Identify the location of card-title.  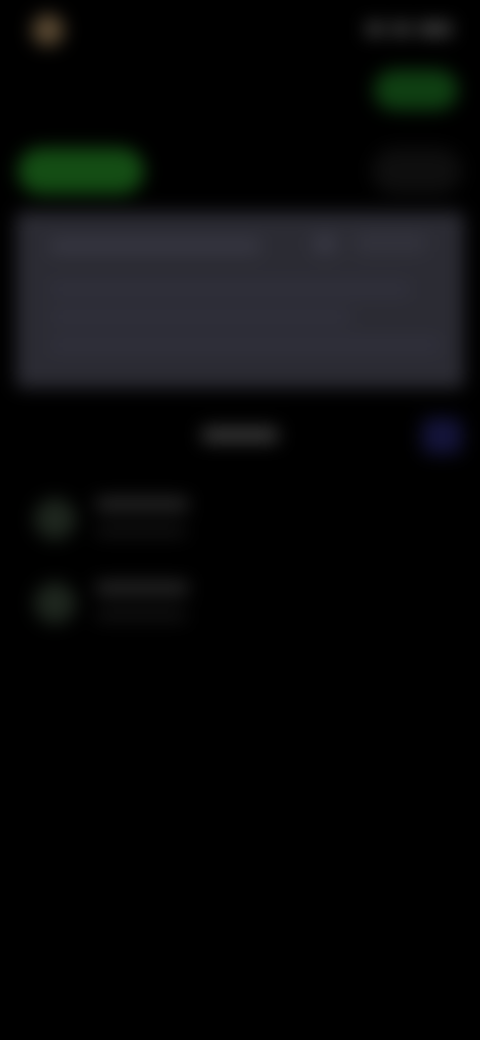
(160, 245).